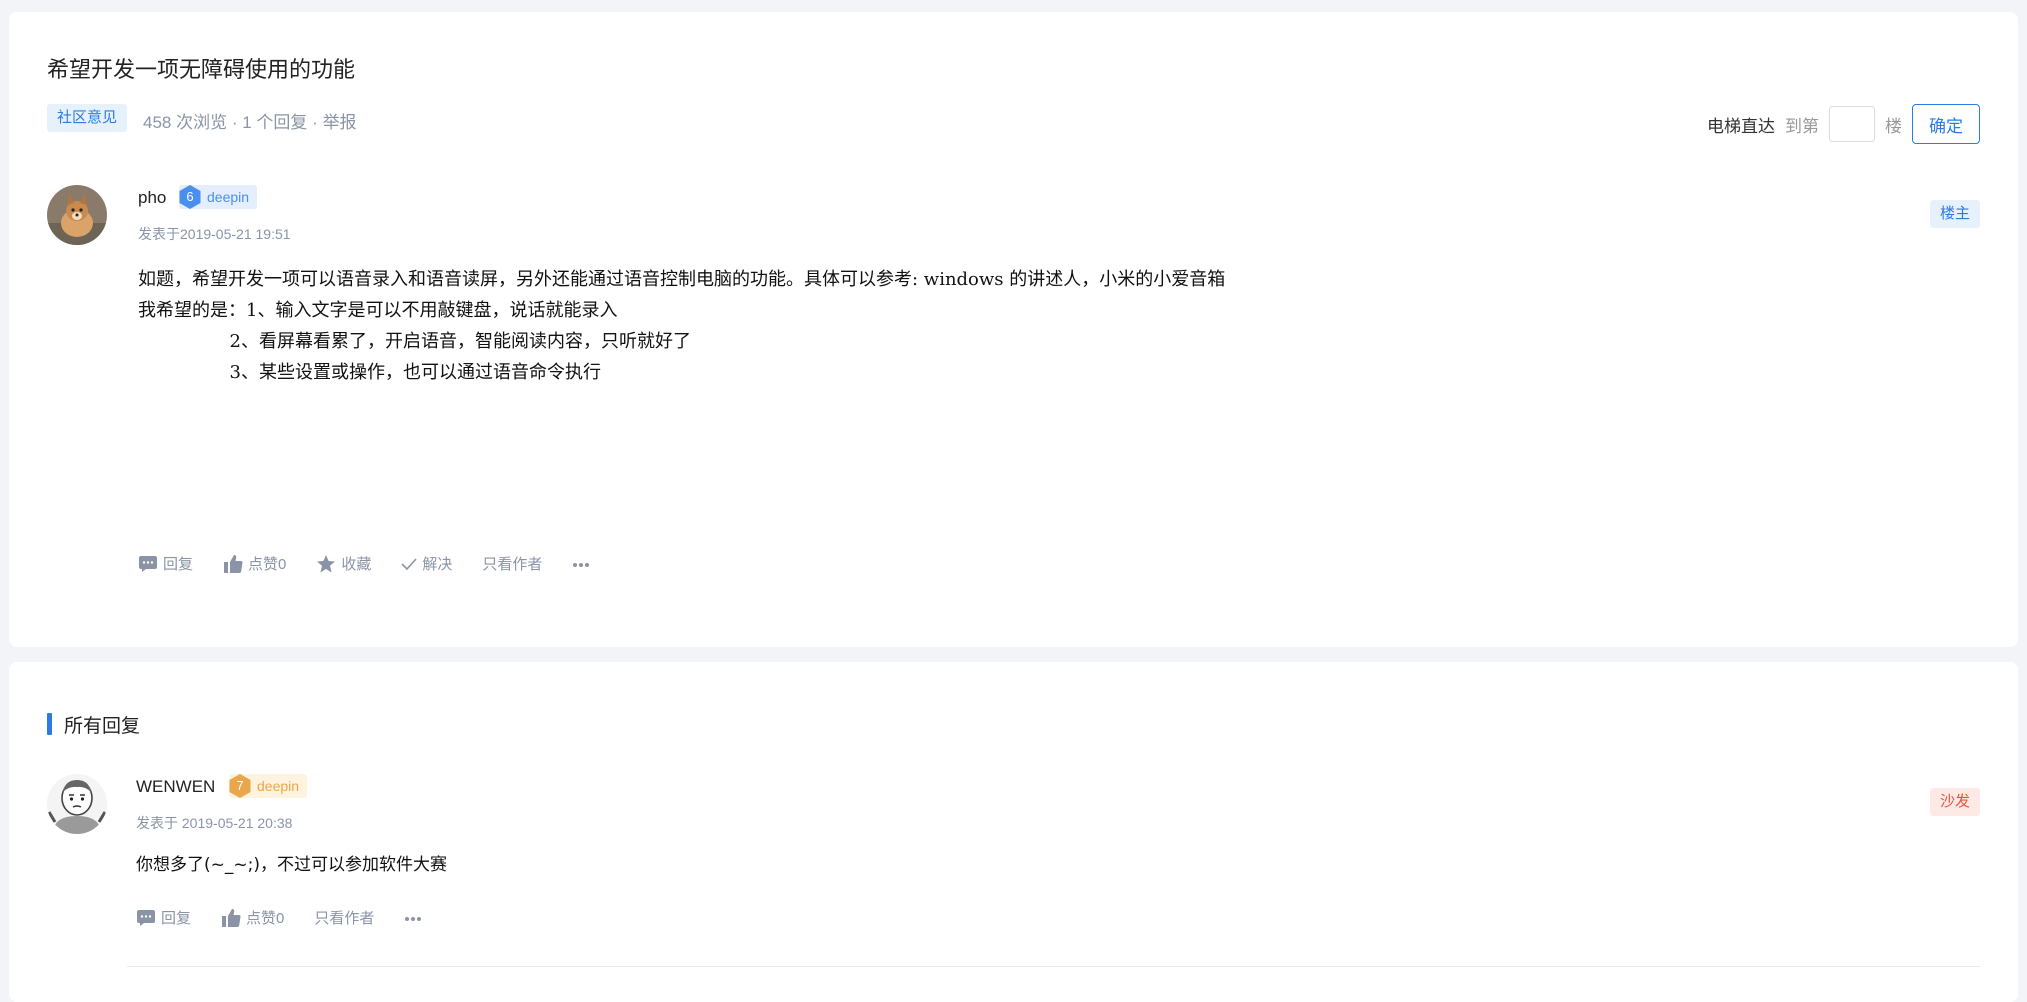 The image size is (2027, 1002). I want to click on replies-section-title: 所有回复, so click(102, 726).